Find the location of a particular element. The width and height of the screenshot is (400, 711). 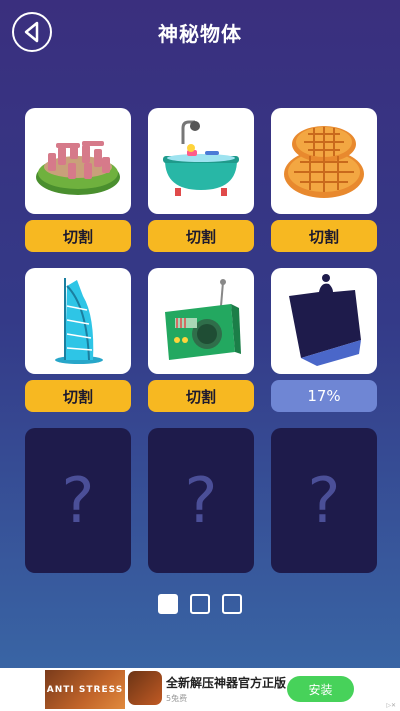

object-cell-burj-al-arab: 切割 is located at coordinates (78, 340).